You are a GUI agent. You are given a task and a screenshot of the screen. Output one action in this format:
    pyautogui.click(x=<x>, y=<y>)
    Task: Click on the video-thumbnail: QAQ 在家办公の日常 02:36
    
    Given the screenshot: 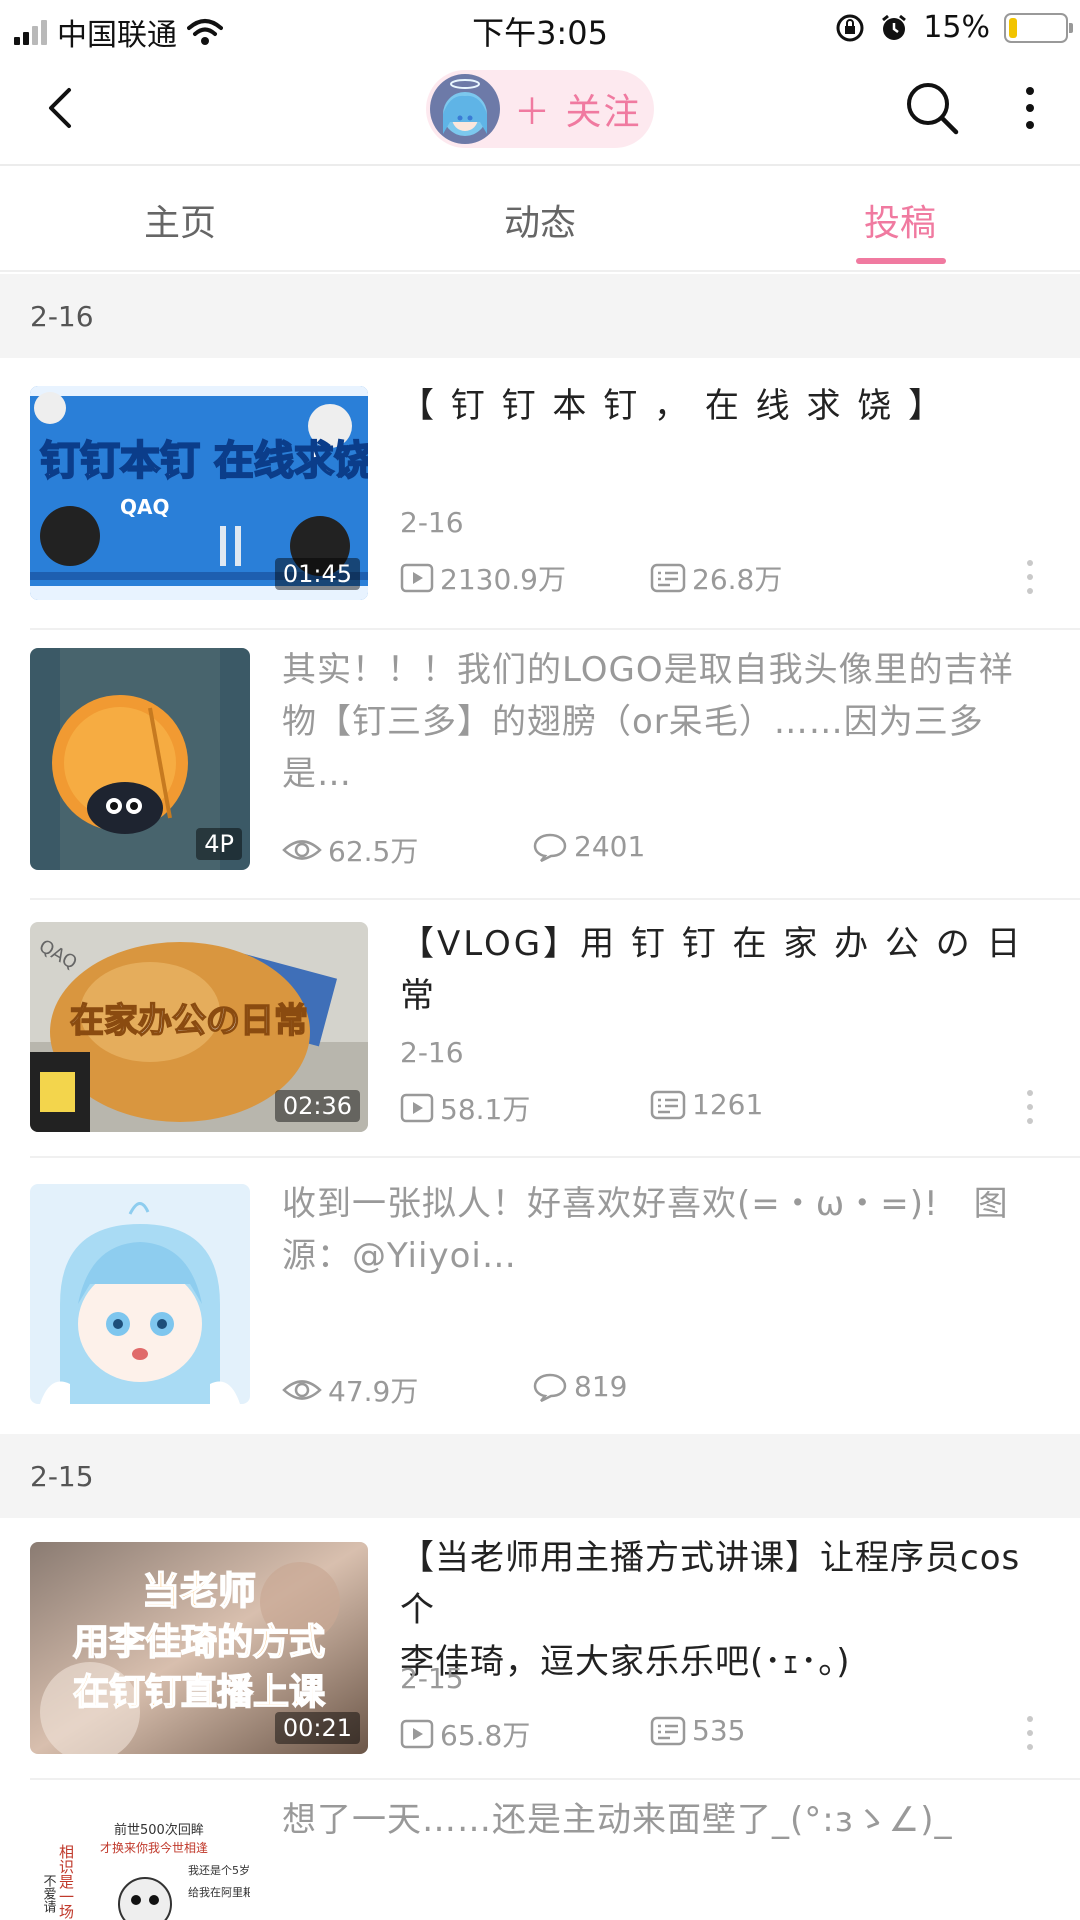 What is the action you would take?
    pyautogui.click(x=199, y=1027)
    